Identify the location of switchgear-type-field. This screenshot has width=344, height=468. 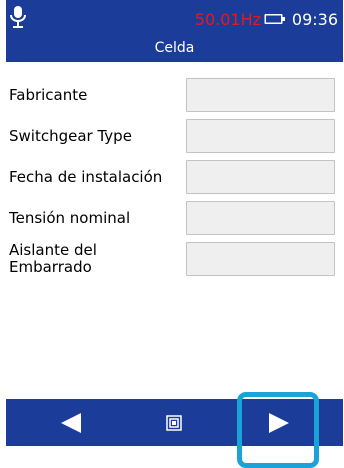
(260, 136).